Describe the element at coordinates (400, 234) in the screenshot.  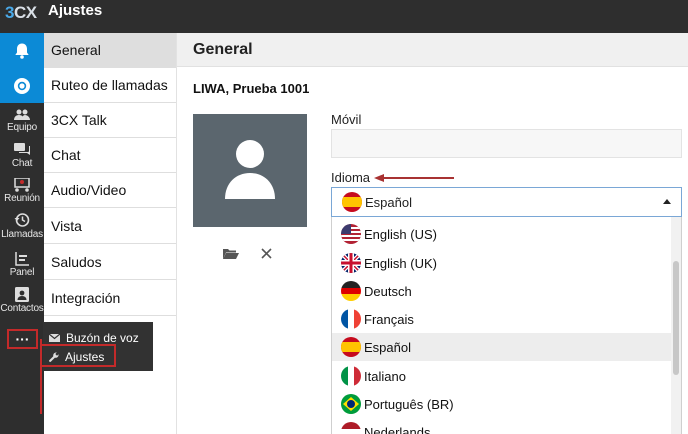
I see `language-option-label: English (US)` at that location.